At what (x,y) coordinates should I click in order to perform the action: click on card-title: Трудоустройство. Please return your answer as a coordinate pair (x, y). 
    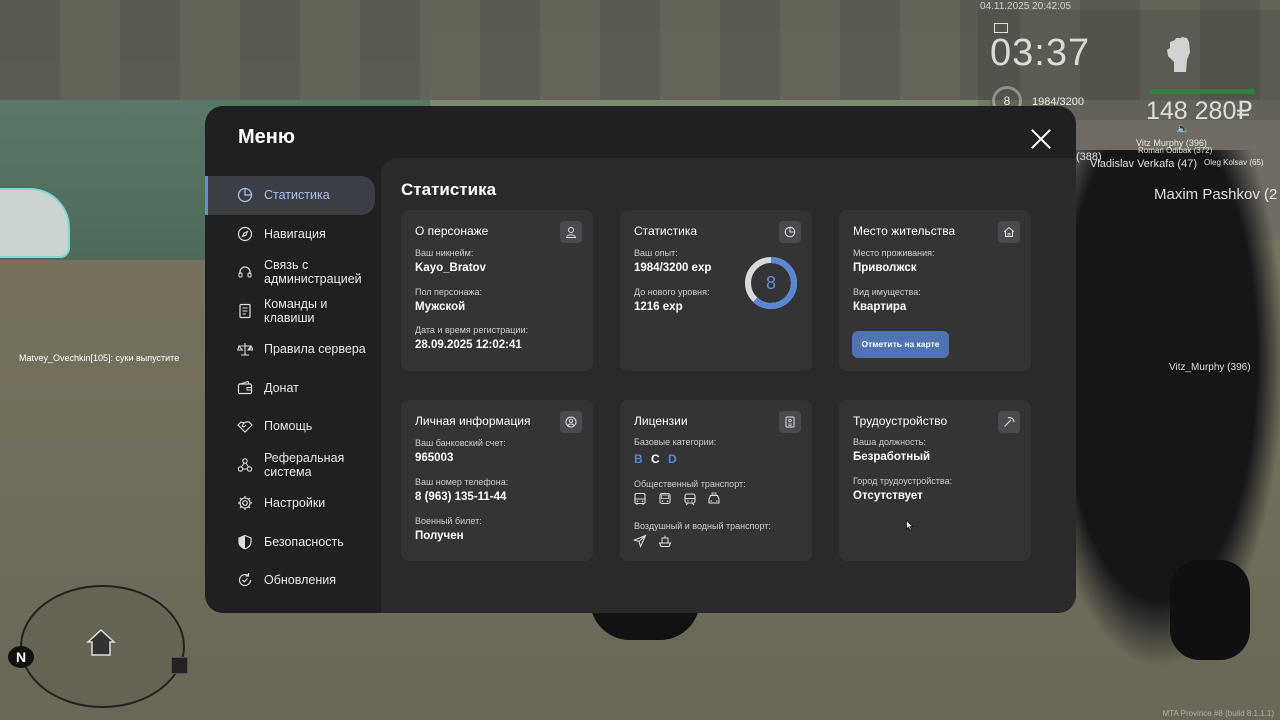
    Looking at the image, I should click on (900, 421).